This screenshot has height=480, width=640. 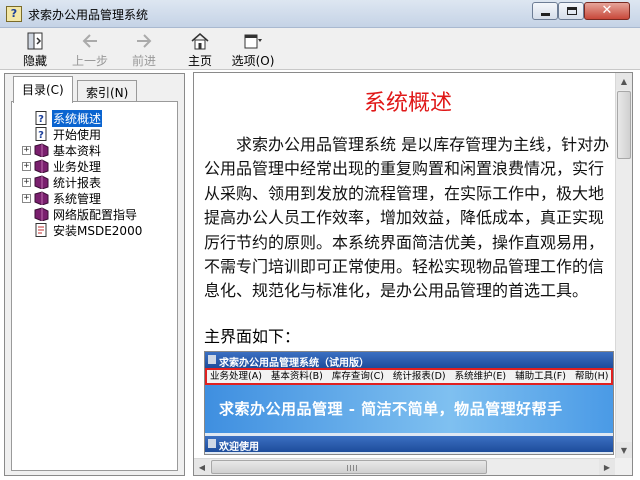 I want to click on tree-item-business: + 业务处理, so click(x=62, y=166).